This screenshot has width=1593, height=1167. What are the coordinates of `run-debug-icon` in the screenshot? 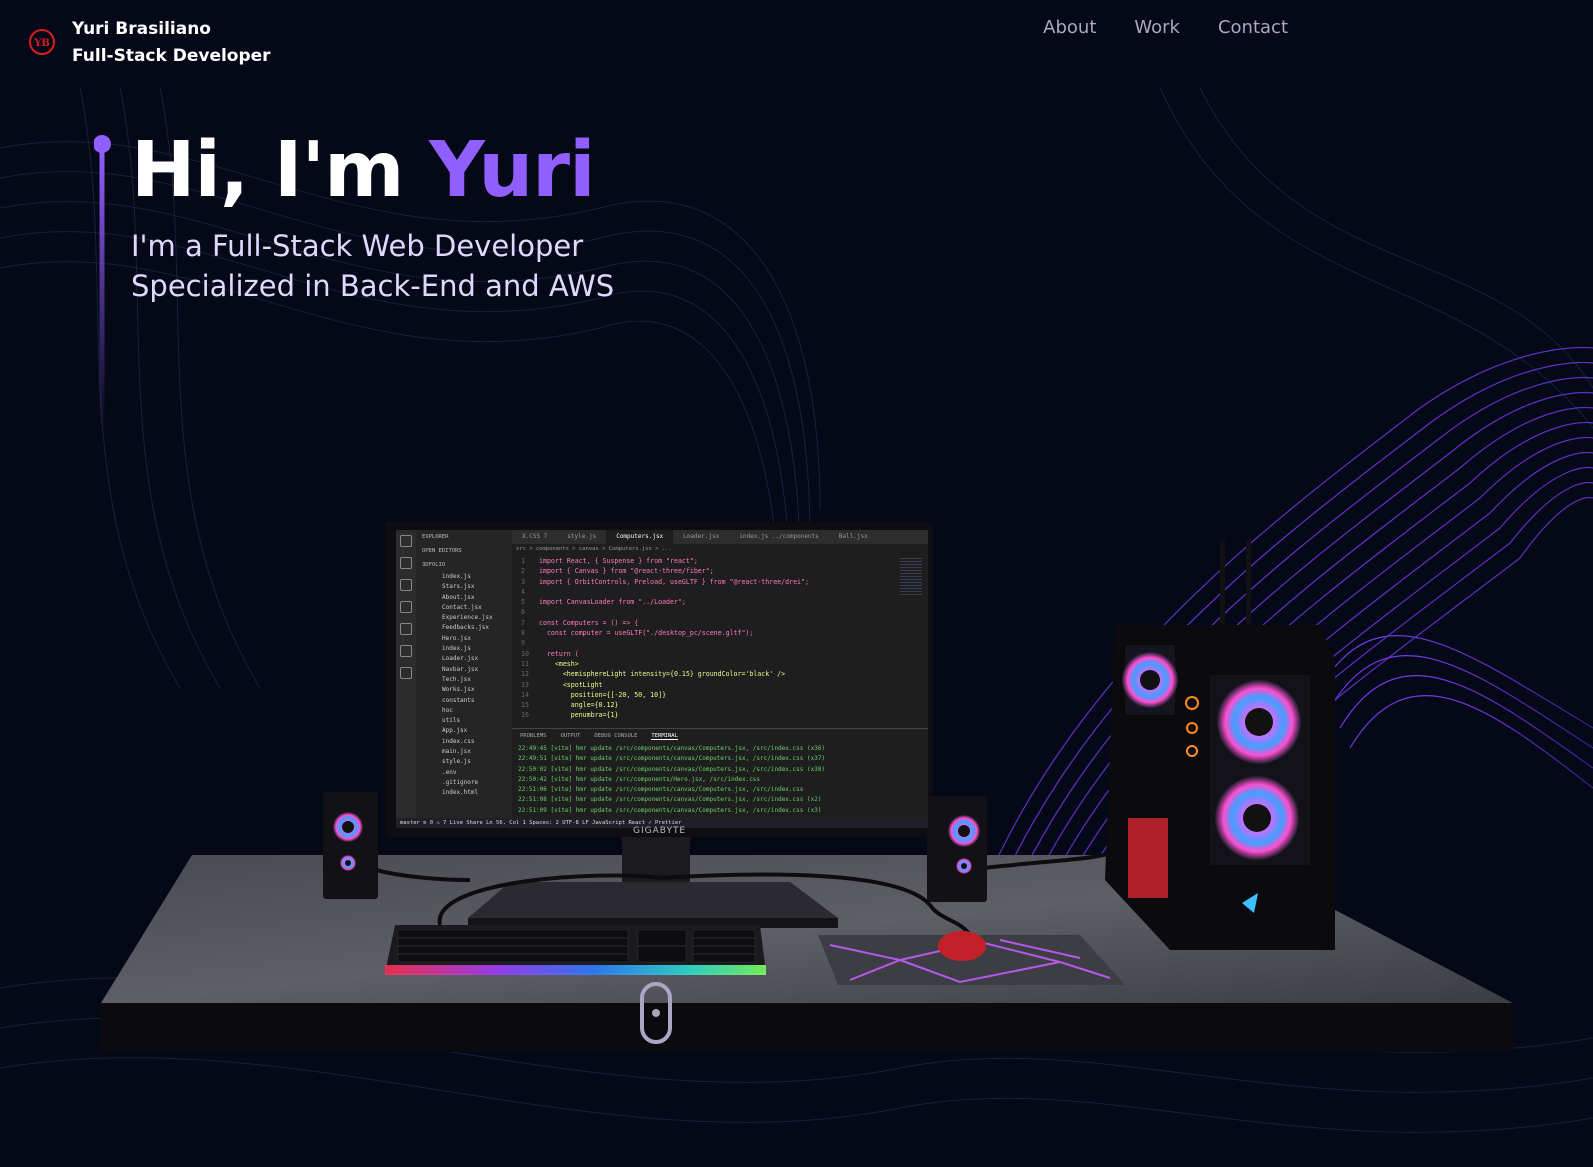 It's located at (406, 607).